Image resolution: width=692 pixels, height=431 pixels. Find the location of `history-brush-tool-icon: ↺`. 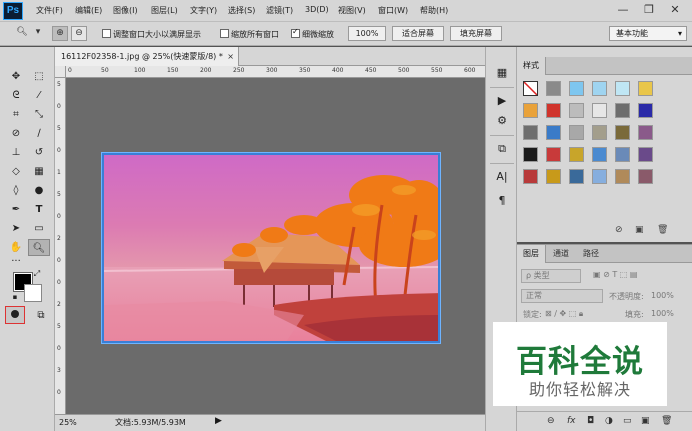

history-brush-tool-icon: ↺ is located at coordinates (39, 152).